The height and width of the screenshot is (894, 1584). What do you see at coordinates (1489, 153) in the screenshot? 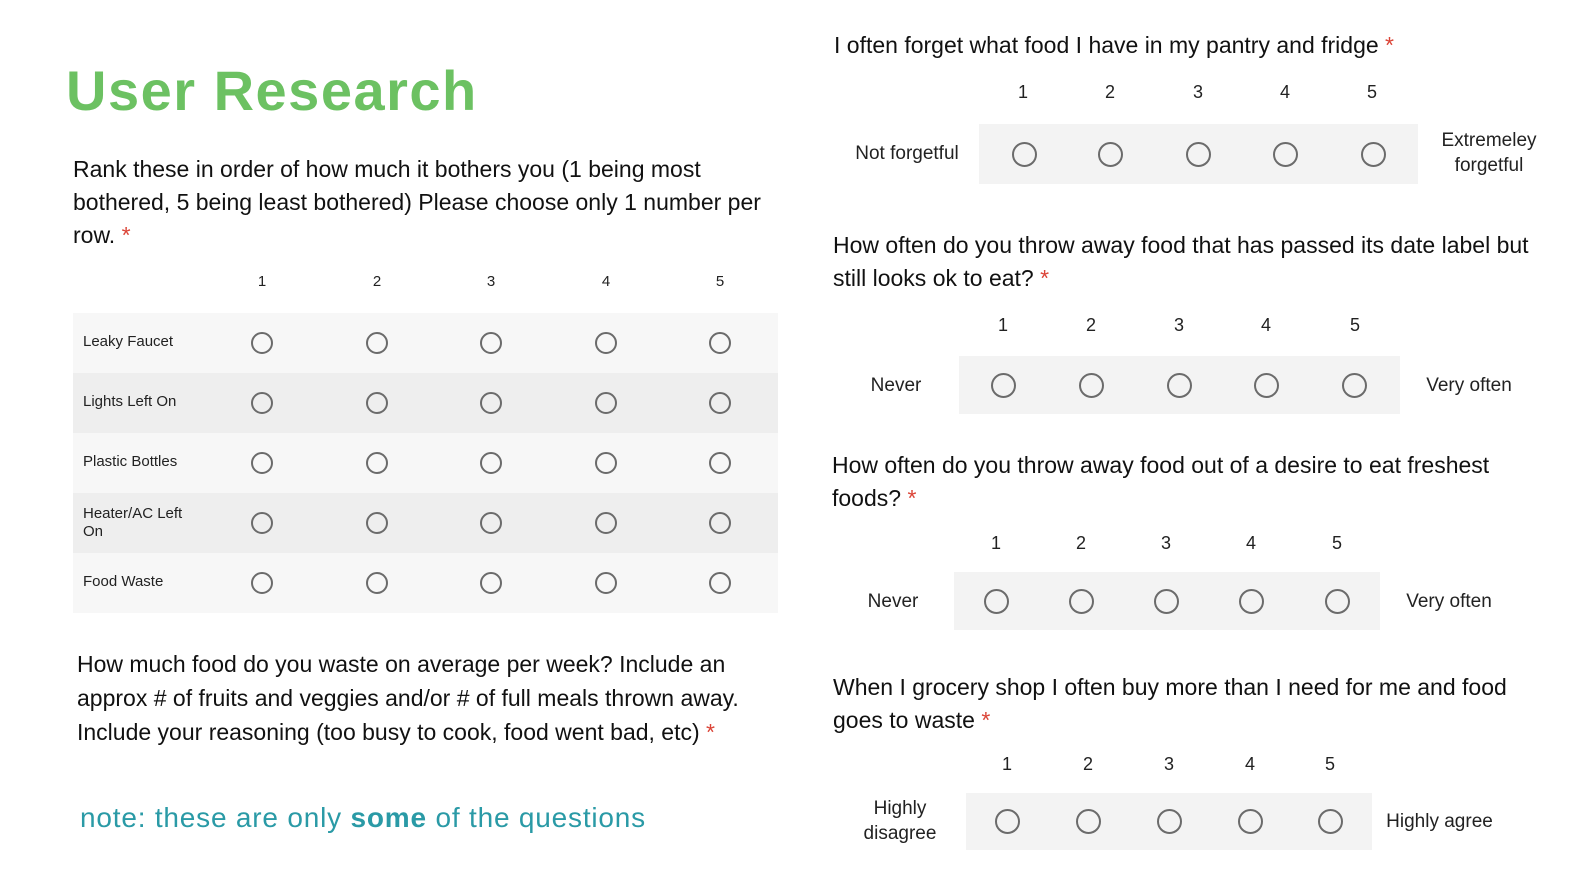
I see `scale-high-label: Extremeley forgetful` at bounding box center [1489, 153].